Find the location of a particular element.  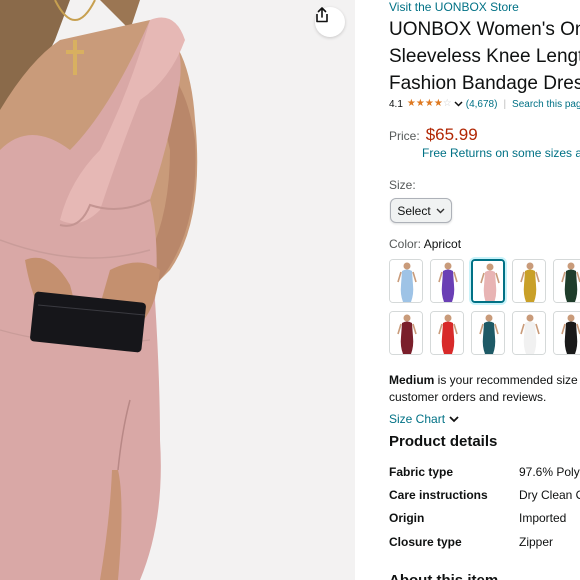

product-title-line: UONBOX Women's One is located at coordinates (484, 29).